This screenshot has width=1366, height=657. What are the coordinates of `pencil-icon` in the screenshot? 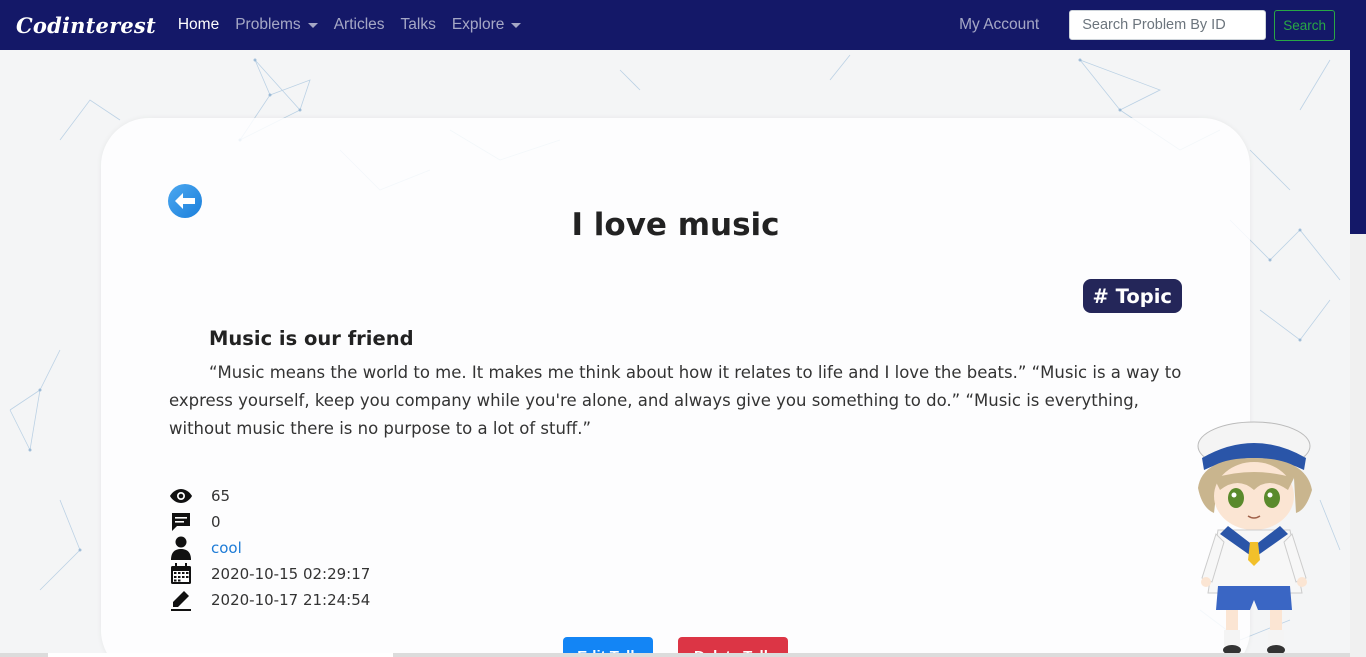 It's located at (181, 600).